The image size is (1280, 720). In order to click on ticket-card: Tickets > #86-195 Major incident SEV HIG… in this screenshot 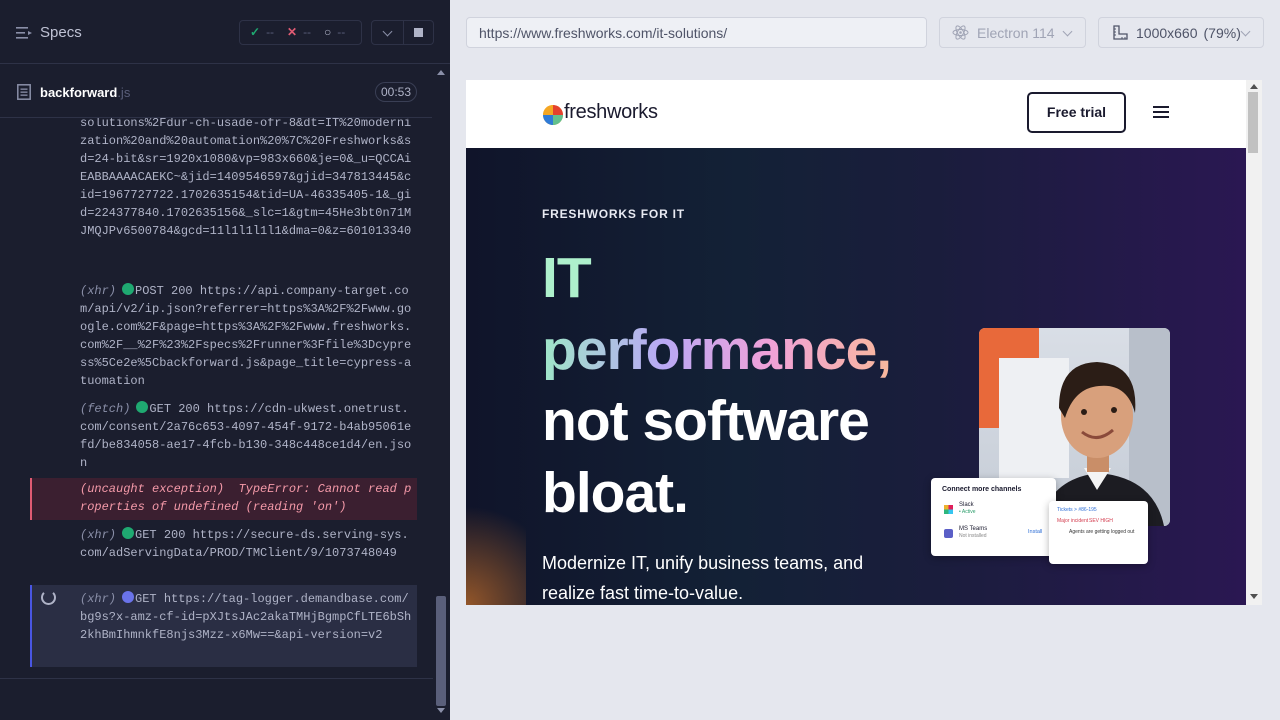, I will do `click(1098, 532)`.